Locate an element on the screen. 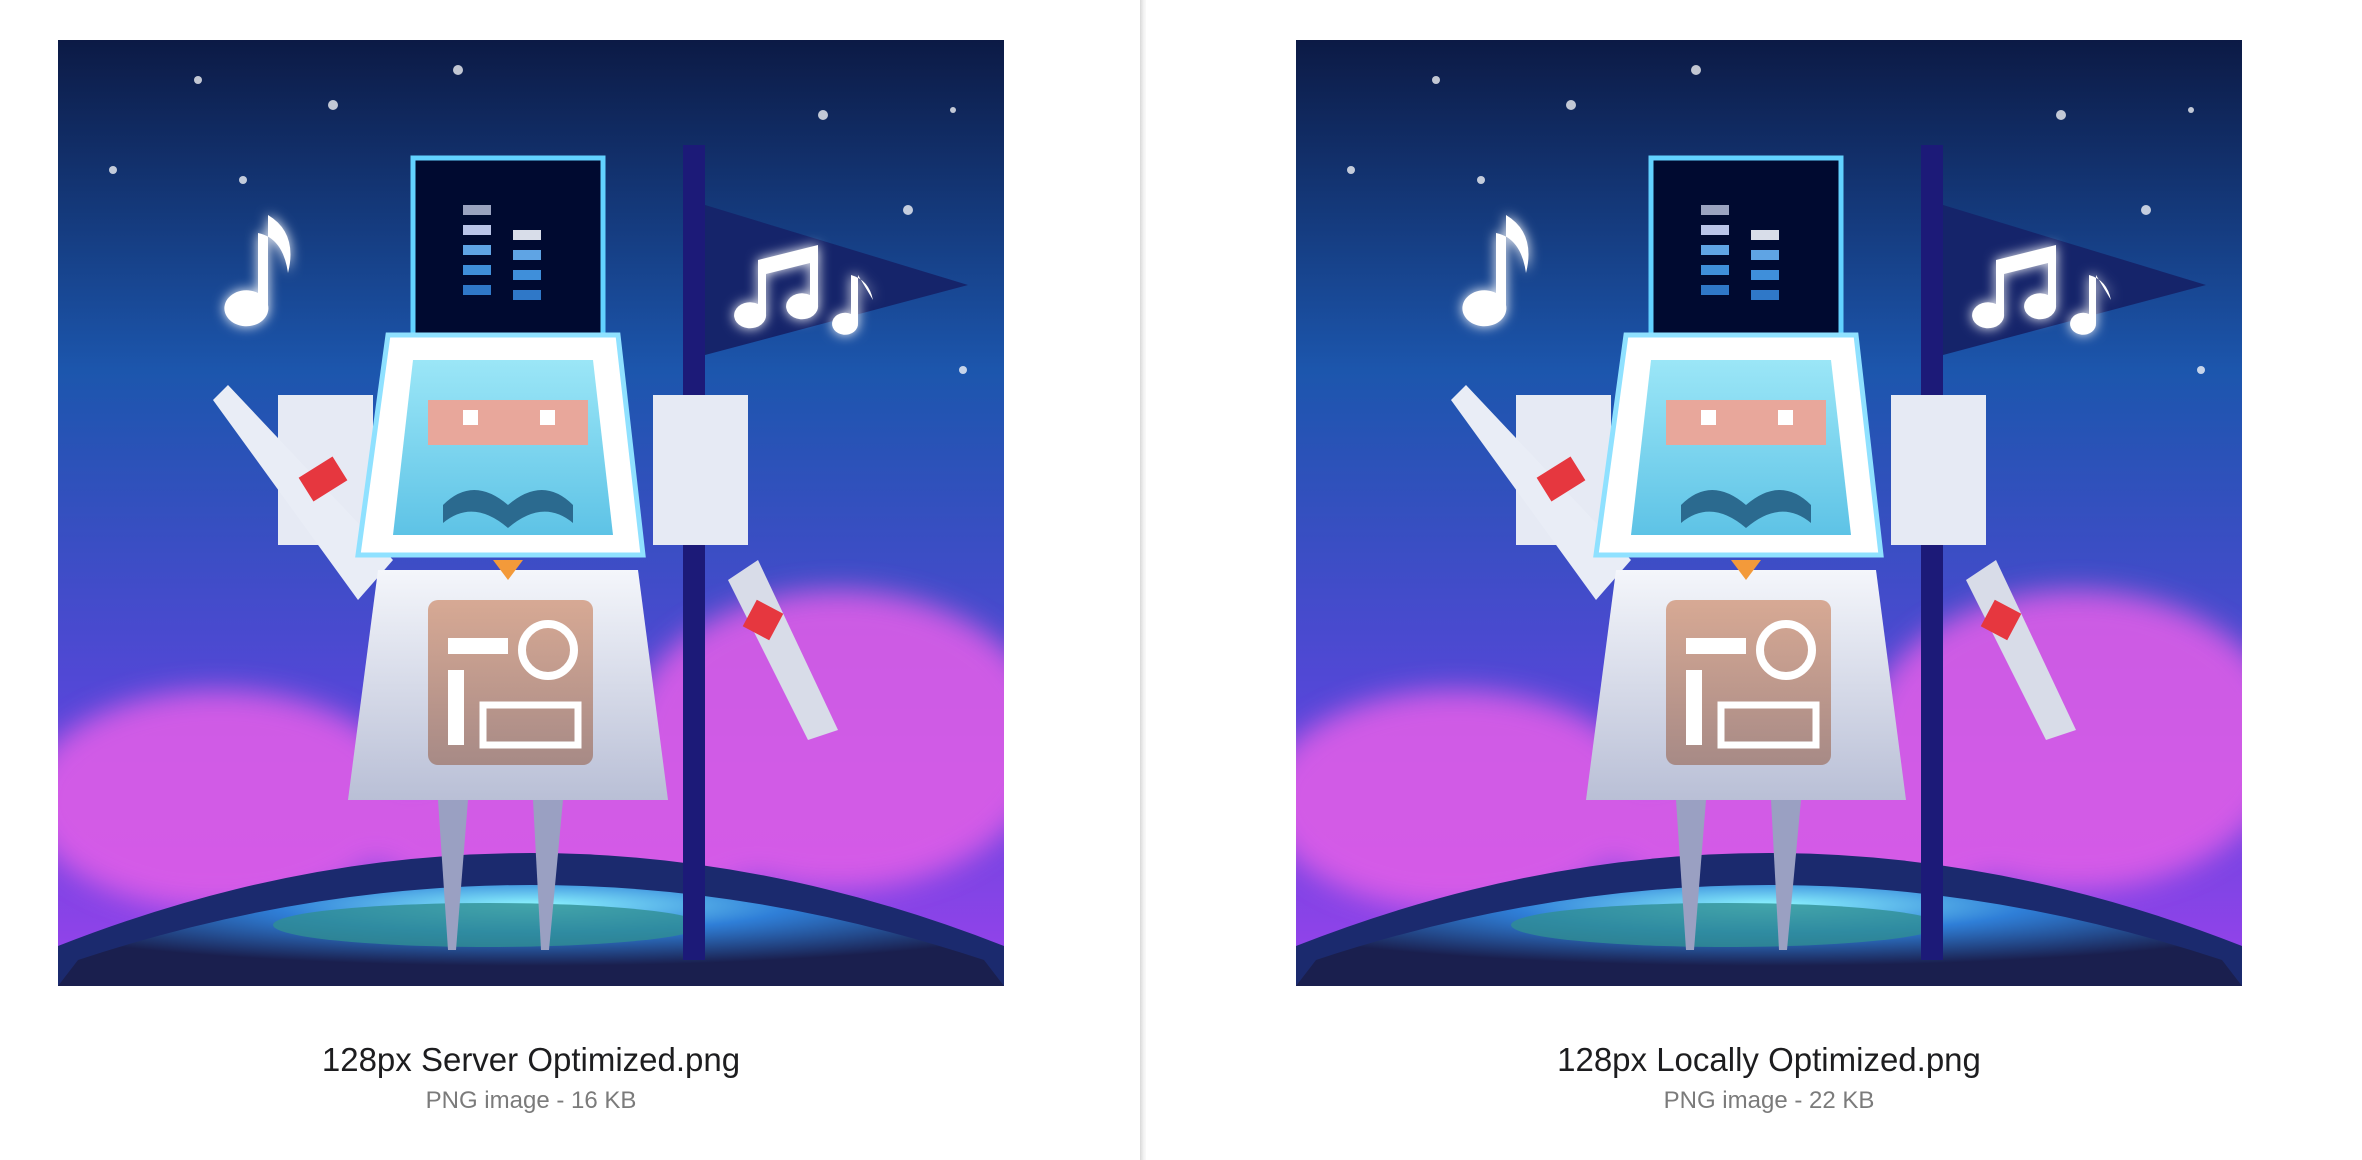 The image size is (2362, 1160). file-name: 128px Server Optimized.png is located at coordinates (531, 1060).